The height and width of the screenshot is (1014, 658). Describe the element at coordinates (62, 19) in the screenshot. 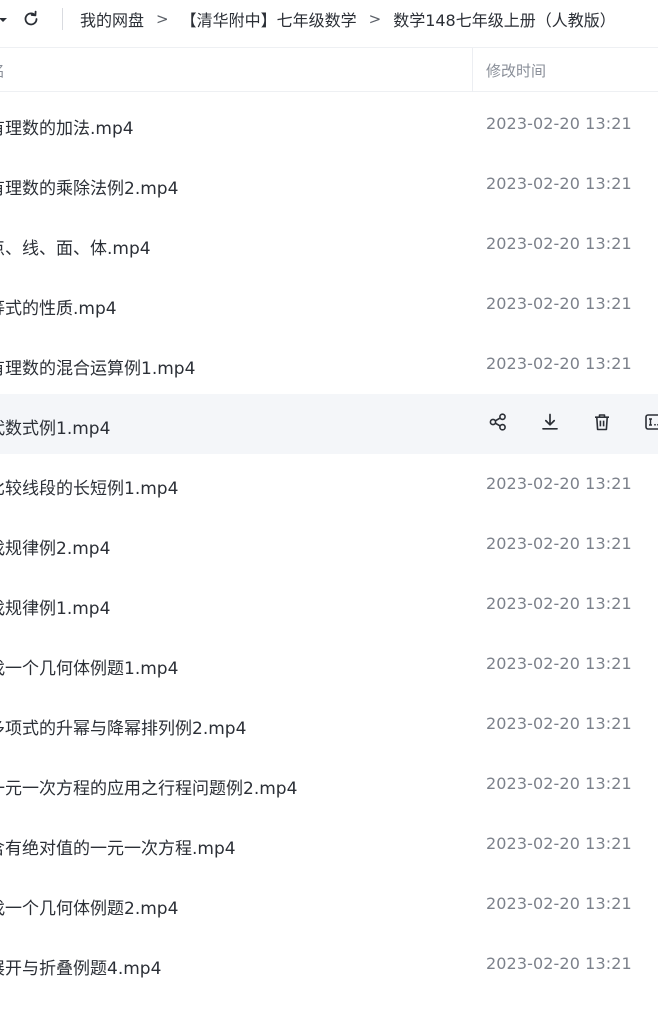

I see `toolbar-divider` at that location.